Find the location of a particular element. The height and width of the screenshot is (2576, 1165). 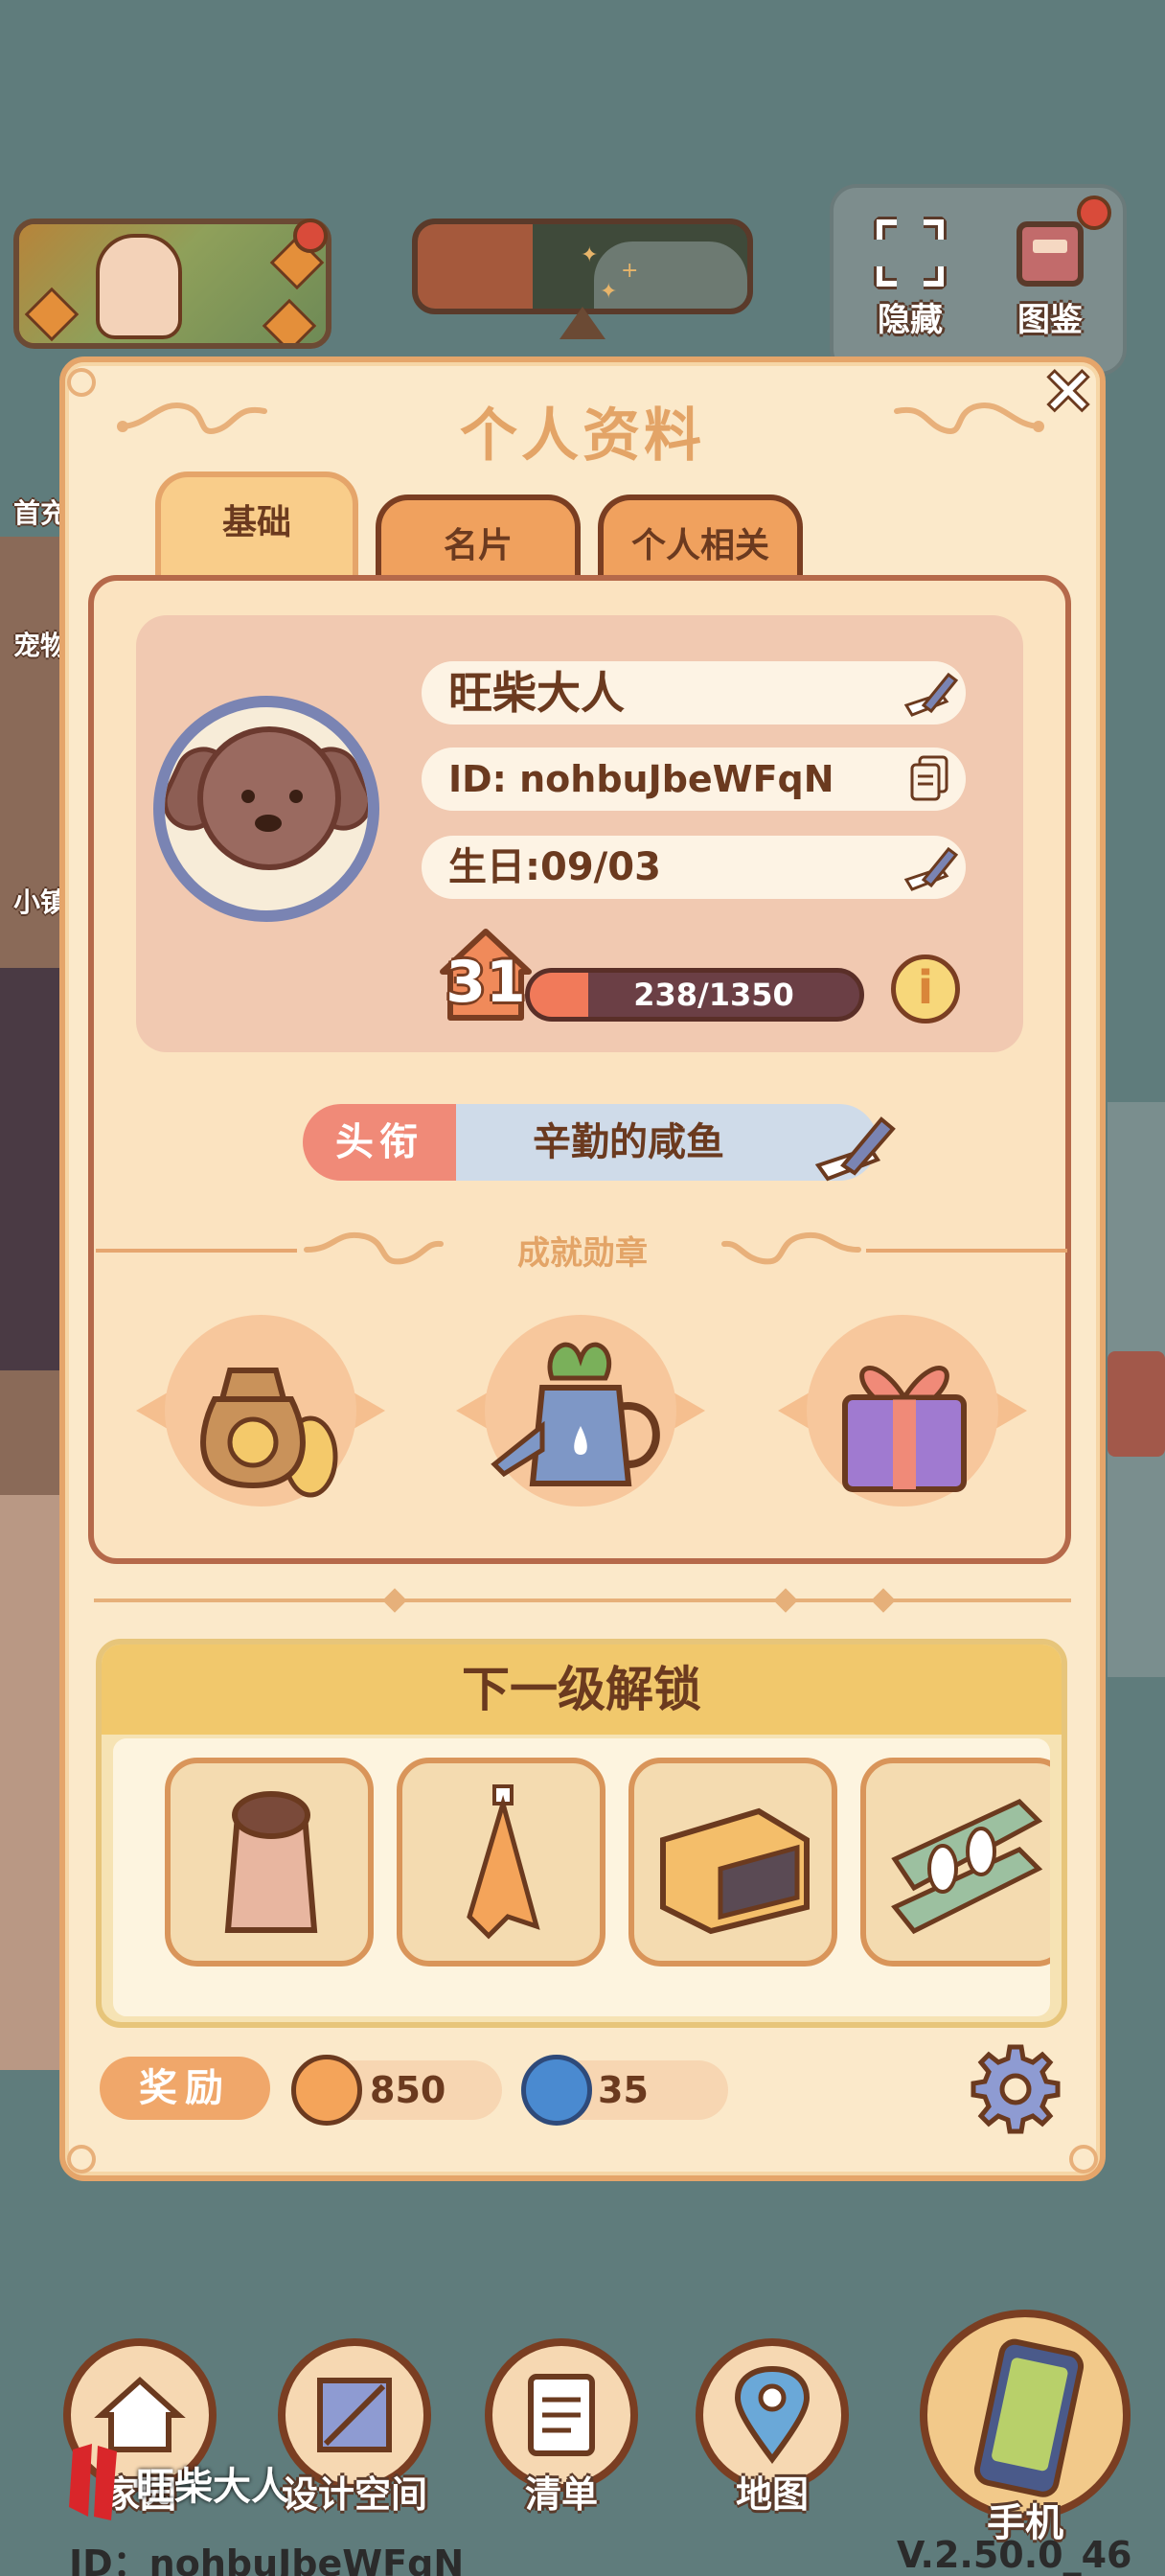

id-field: ID: nohbuJbeWFqN is located at coordinates (694, 779).